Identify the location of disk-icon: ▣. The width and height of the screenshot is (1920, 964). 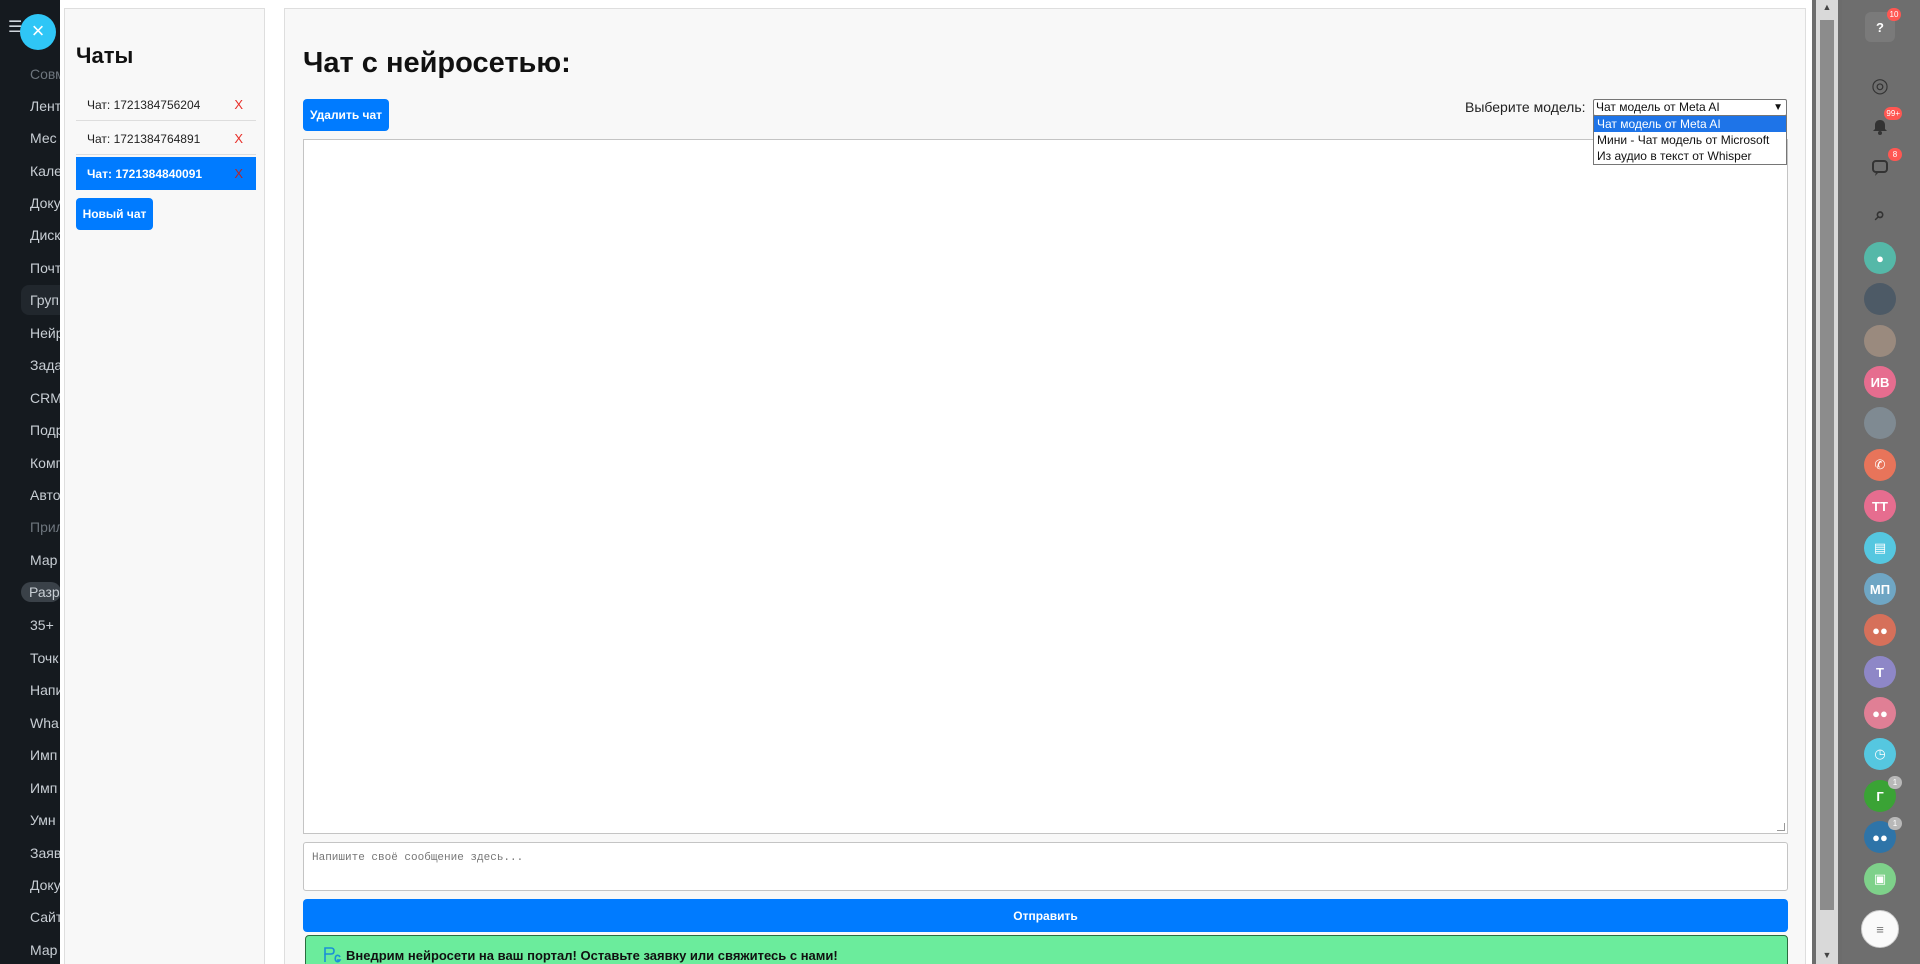
(1880, 879).